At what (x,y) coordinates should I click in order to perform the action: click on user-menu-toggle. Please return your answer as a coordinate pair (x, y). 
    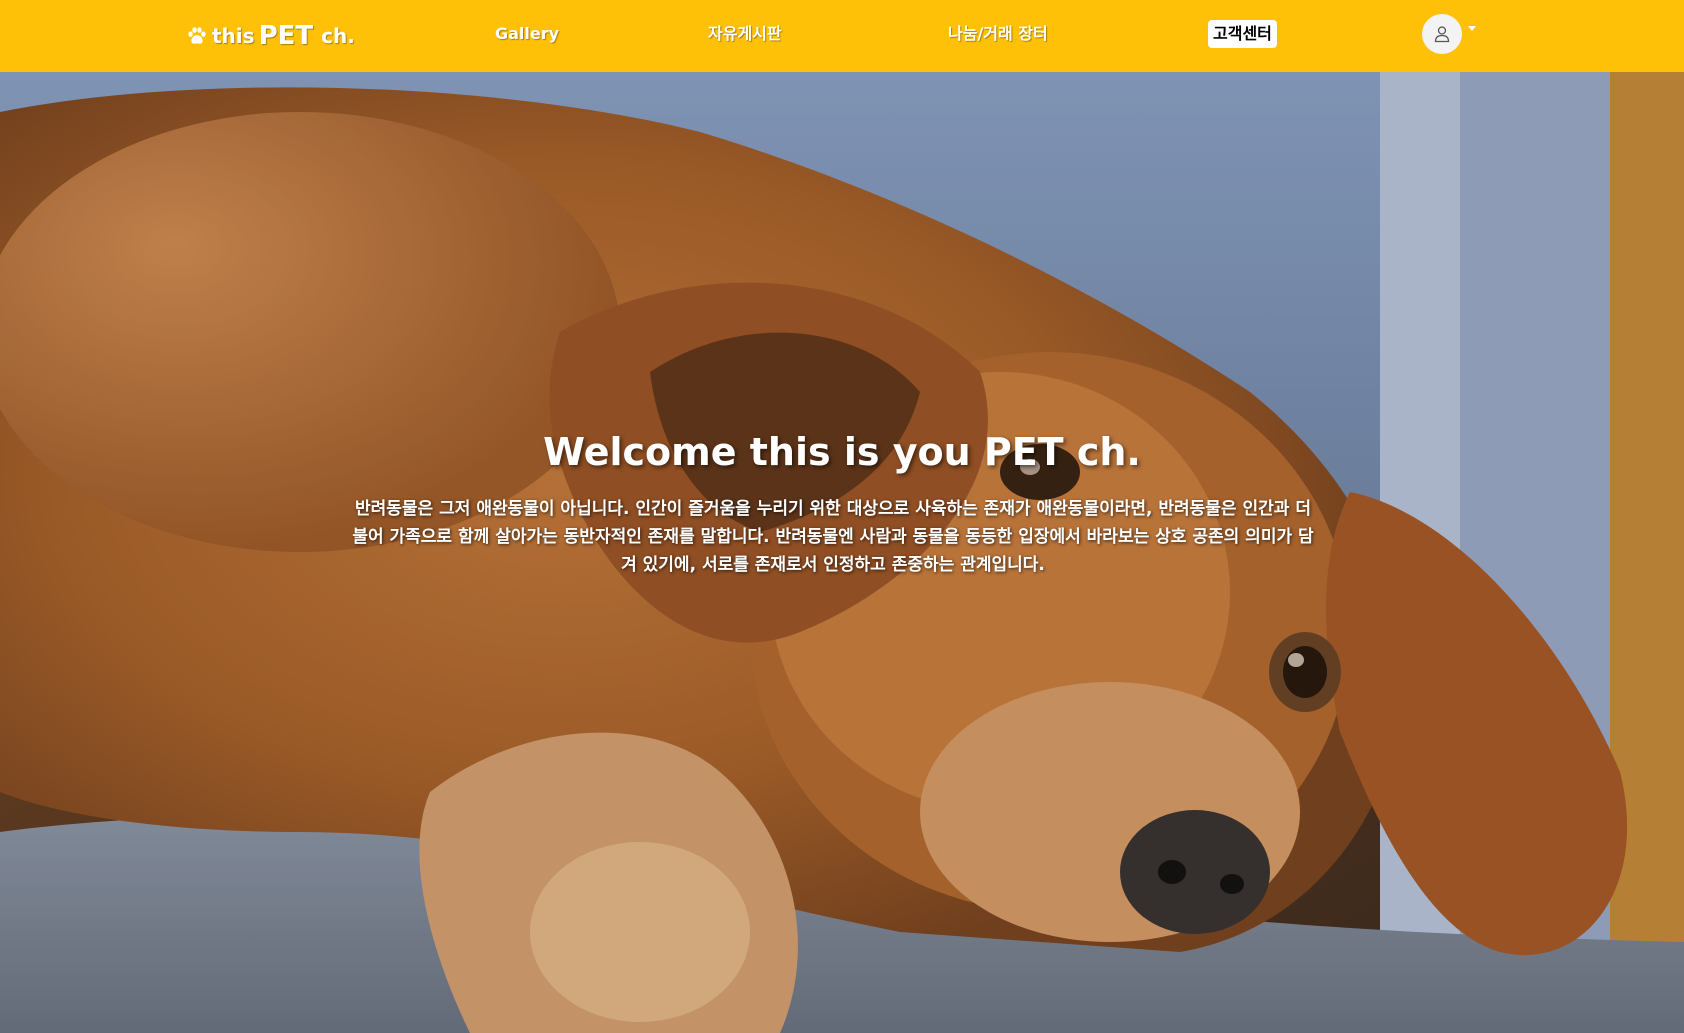
    Looking at the image, I should click on (1449, 34).